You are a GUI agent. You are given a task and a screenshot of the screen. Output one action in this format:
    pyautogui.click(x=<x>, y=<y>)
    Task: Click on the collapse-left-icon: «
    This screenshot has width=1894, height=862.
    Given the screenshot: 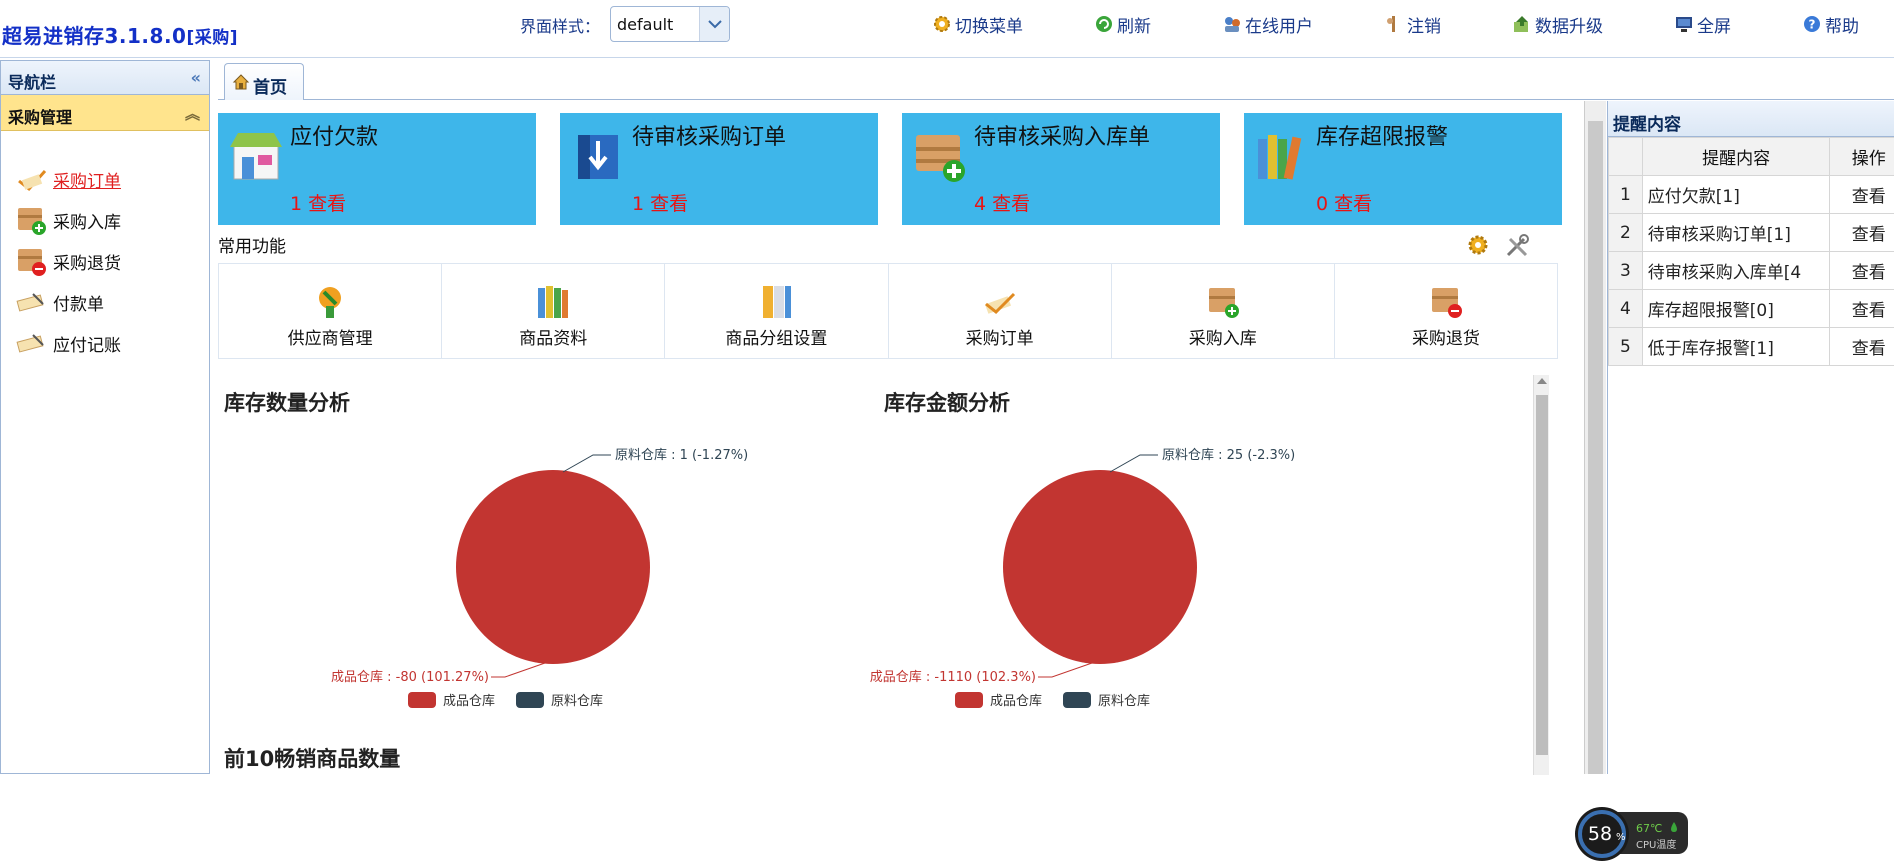 What is the action you would take?
    pyautogui.click(x=196, y=77)
    